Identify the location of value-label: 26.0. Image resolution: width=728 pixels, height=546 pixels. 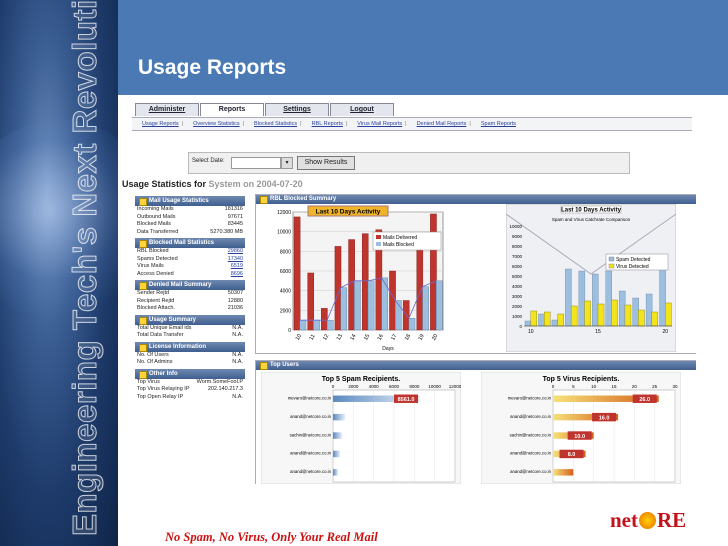
(644, 400).